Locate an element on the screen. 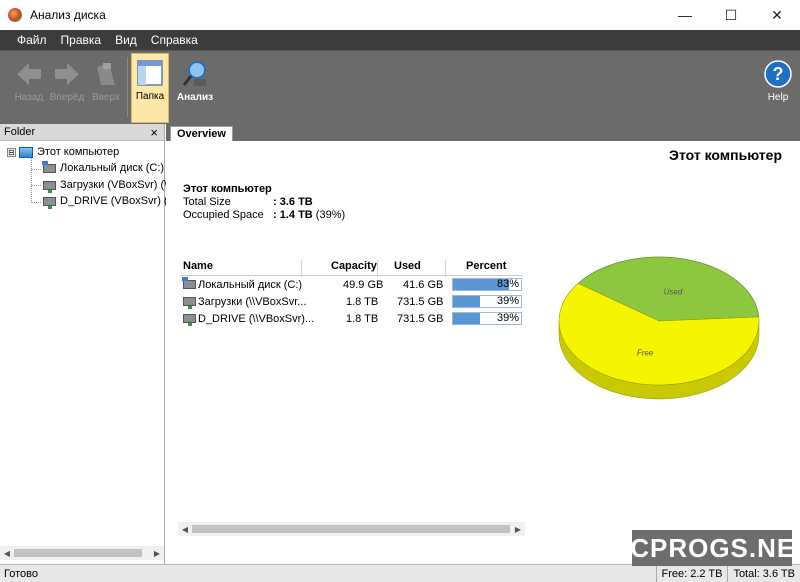 This screenshot has height=582, width=800. disk-usage-pie-chart: Used Free is located at coordinates (659, 328).